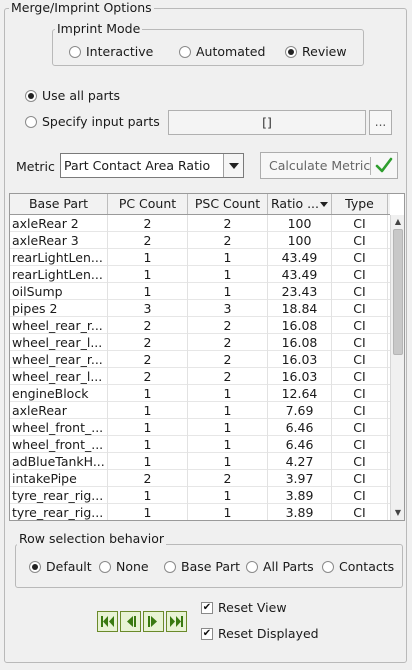  I want to click on cell-base-part: intakePipe, so click(59, 478).